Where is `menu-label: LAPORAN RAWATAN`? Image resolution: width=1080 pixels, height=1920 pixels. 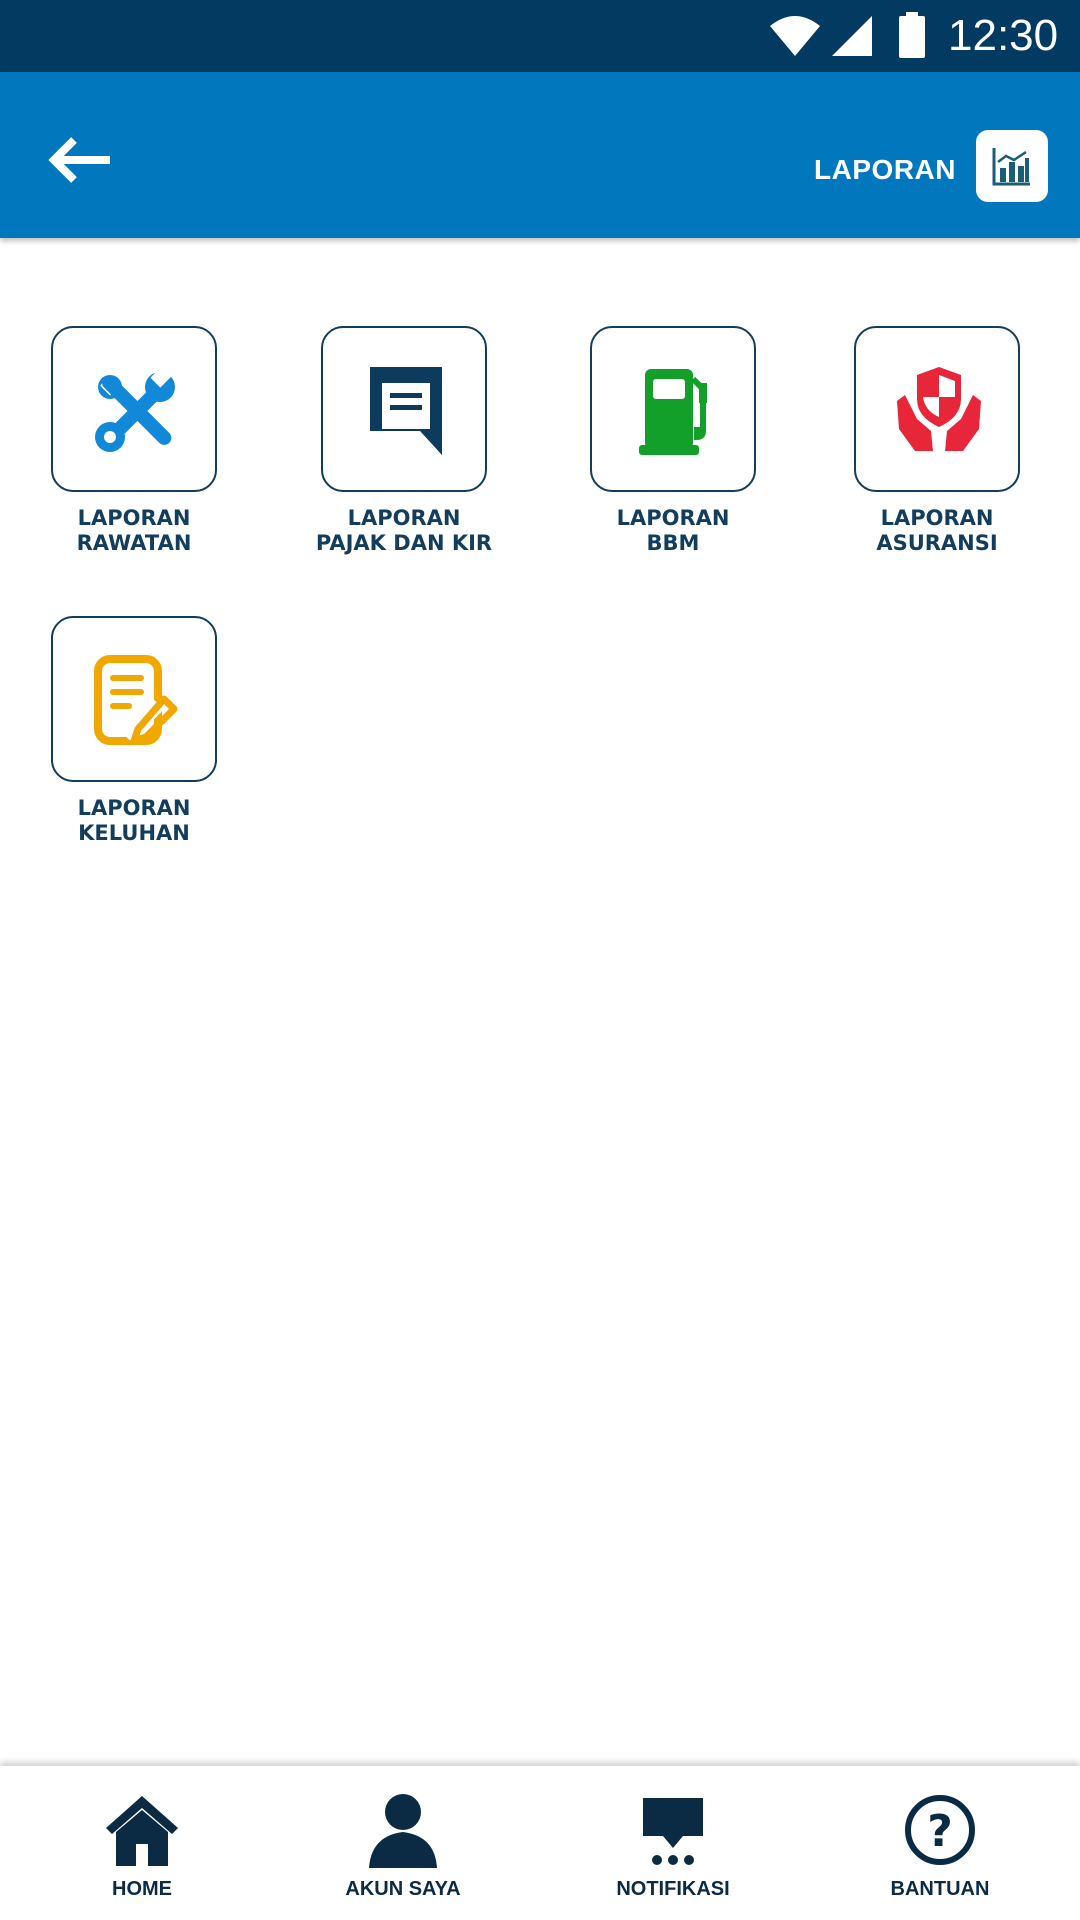
menu-label: LAPORAN RAWATAN is located at coordinates (134, 530).